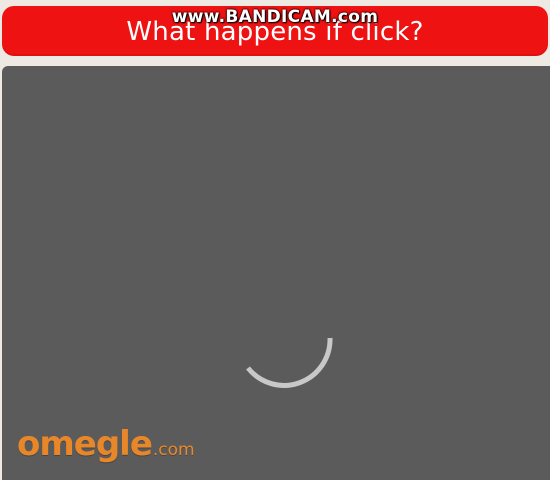  Describe the element at coordinates (289, 362) in the screenshot. I see `loading-spinner-icon` at that location.